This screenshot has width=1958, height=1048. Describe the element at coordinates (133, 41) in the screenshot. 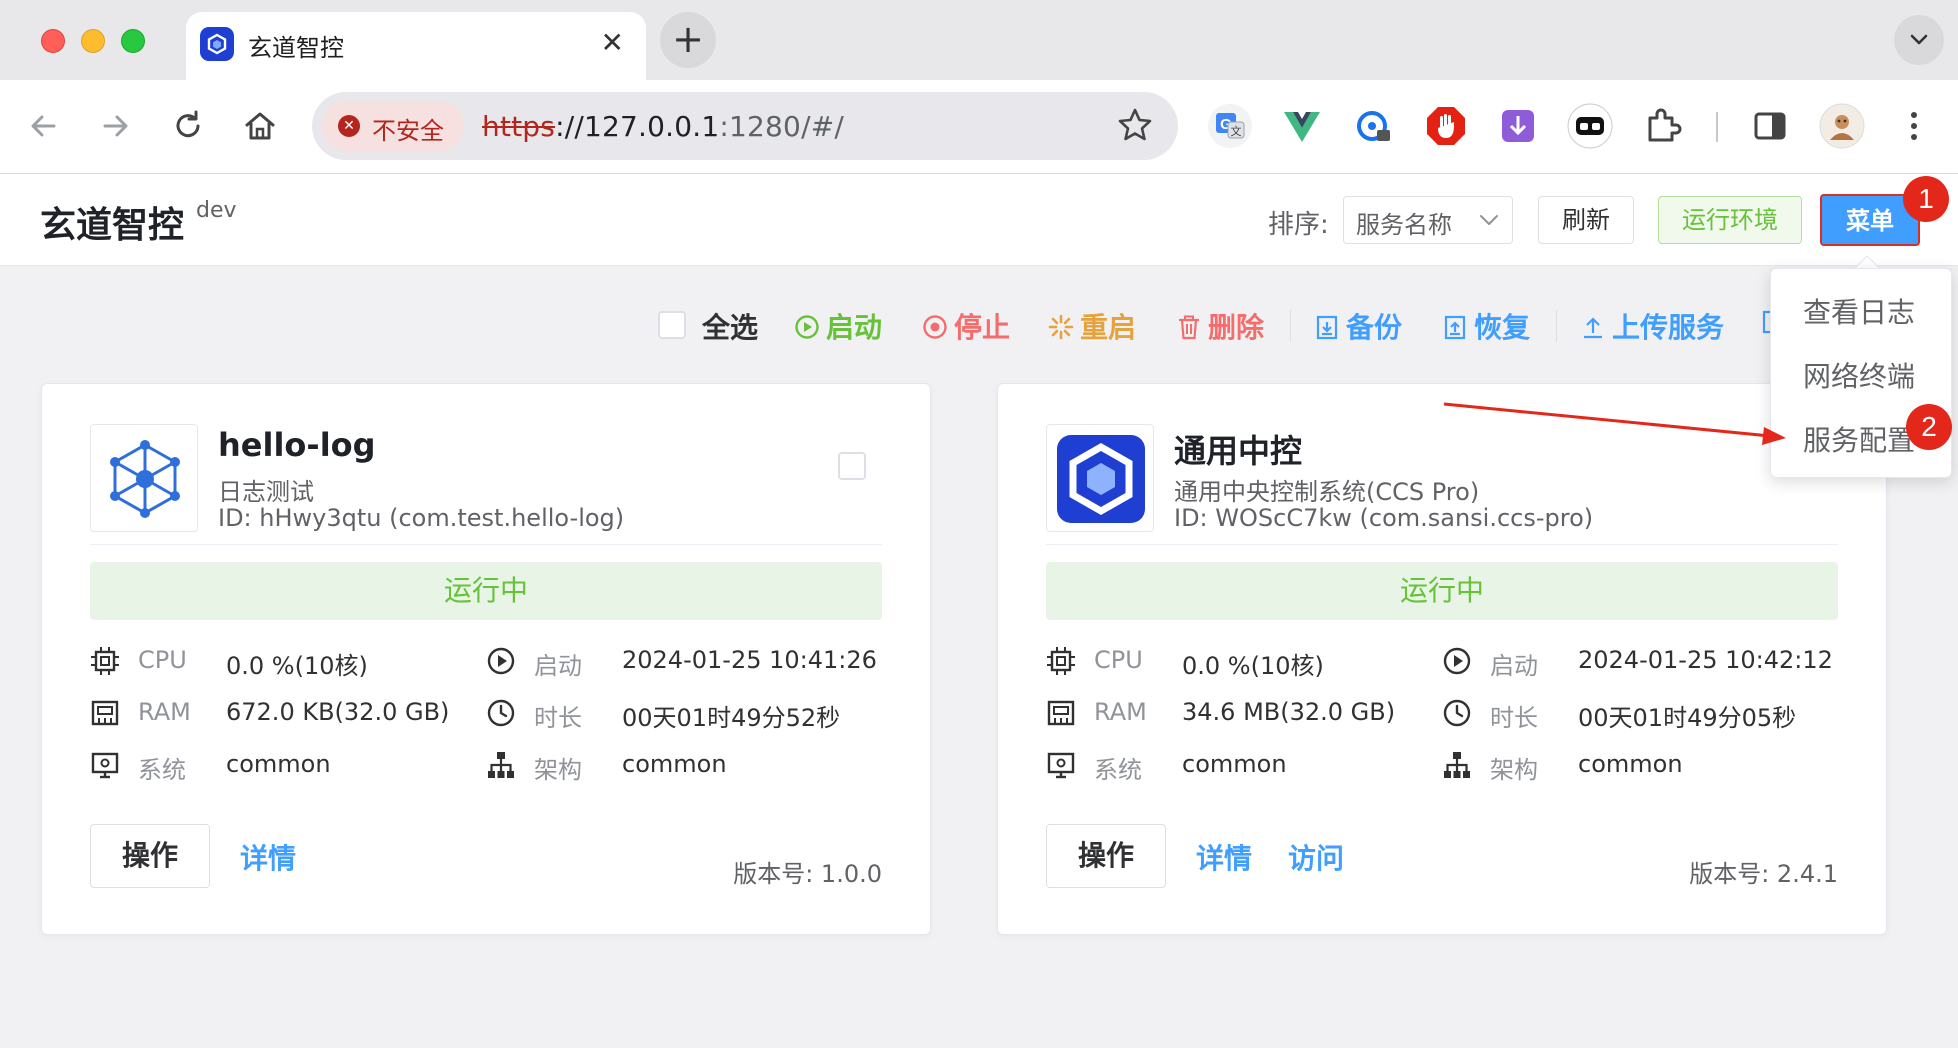

I see `window-zoom-button` at that location.